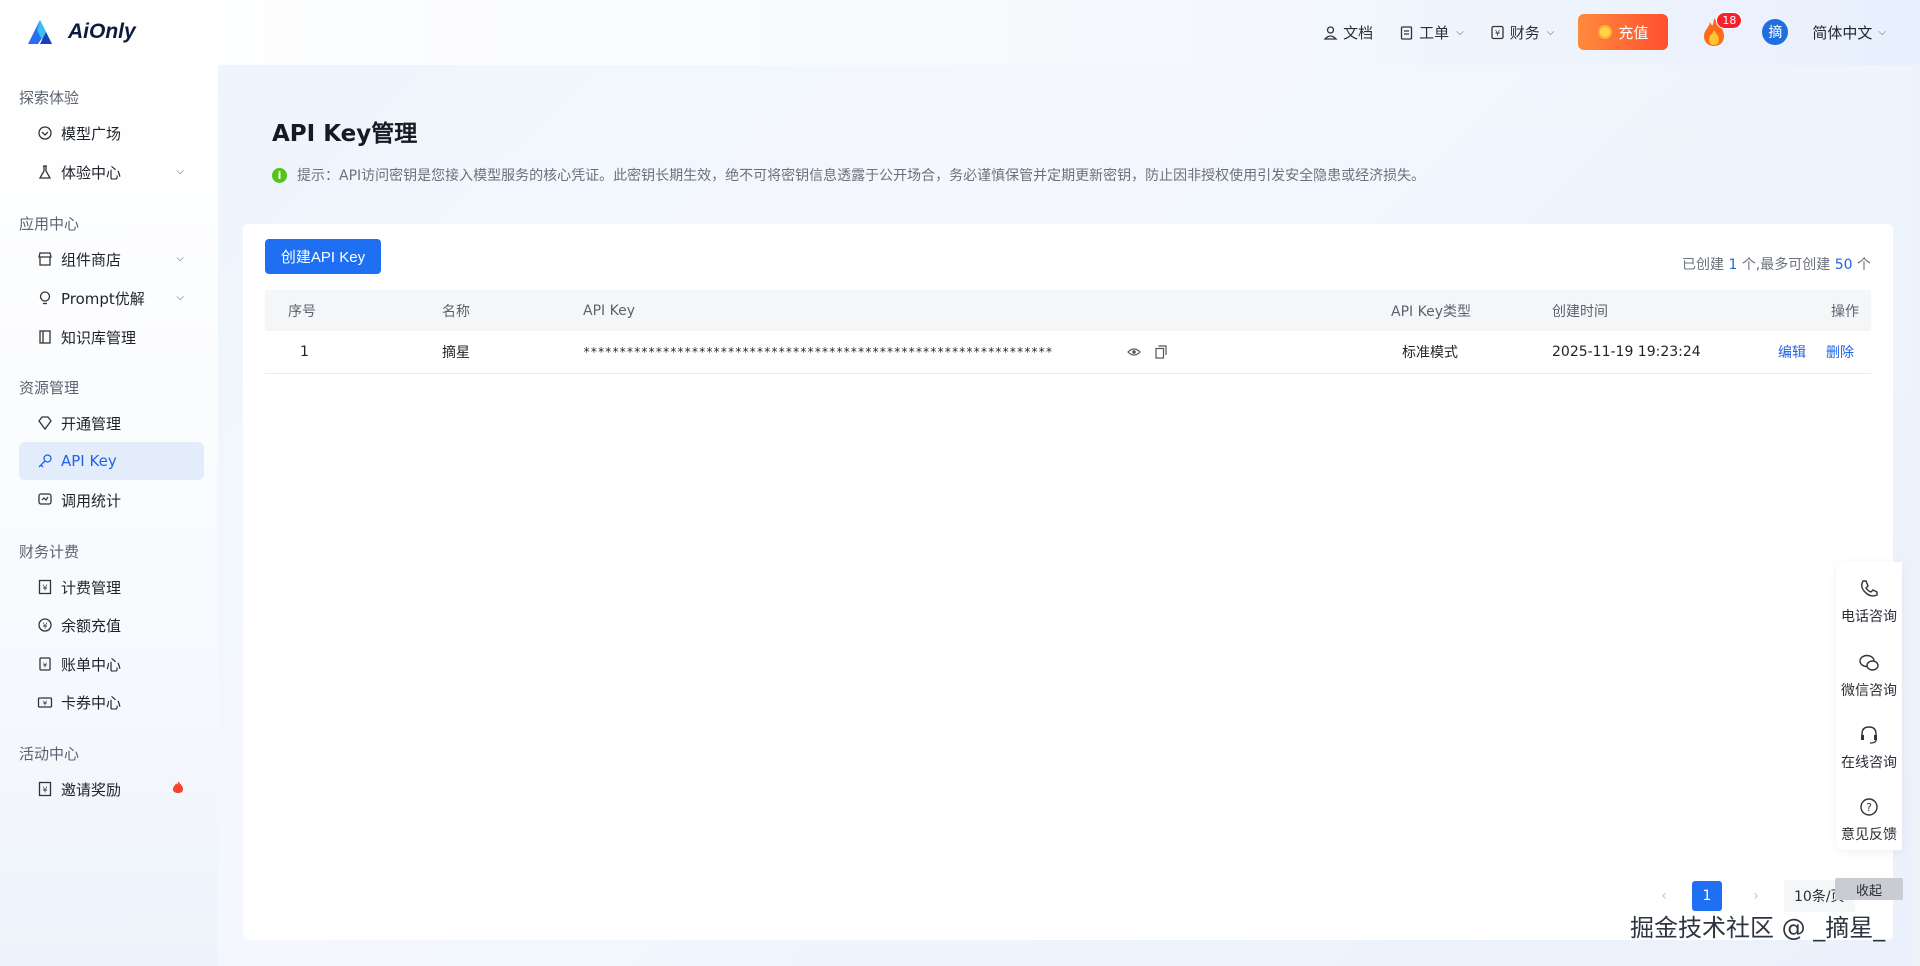  Describe the element at coordinates (1522, 32) in the screenshot. I see `nav-finance: ¥ 财务 ⌵` at that location.